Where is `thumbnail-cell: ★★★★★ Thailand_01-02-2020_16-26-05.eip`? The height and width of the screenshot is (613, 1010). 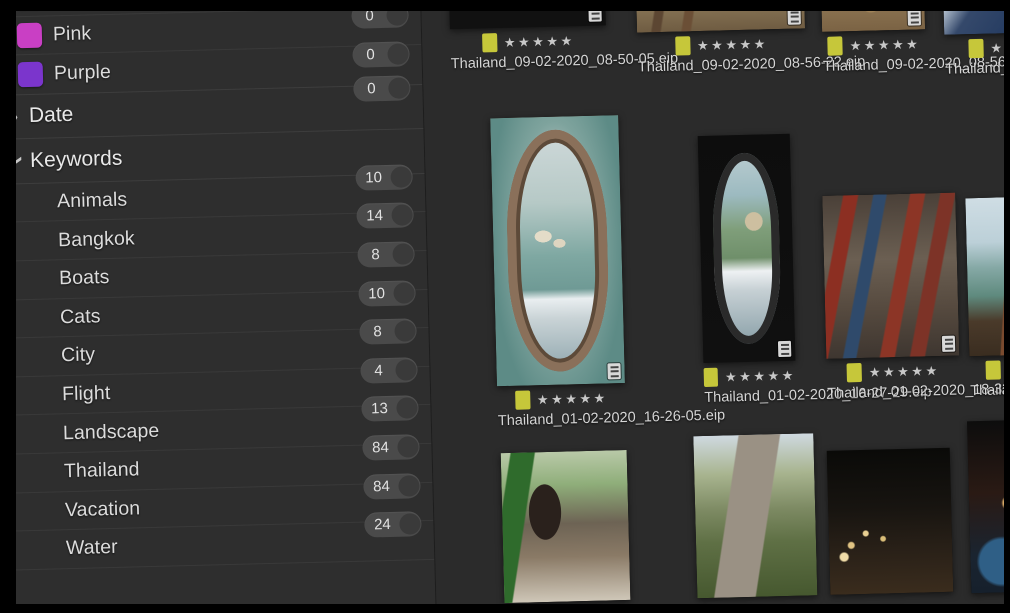 thumbnail-cell: ★★★★★ Thailand_01-02-2020_16-26-05.eip is located at coordinates (607, 272).